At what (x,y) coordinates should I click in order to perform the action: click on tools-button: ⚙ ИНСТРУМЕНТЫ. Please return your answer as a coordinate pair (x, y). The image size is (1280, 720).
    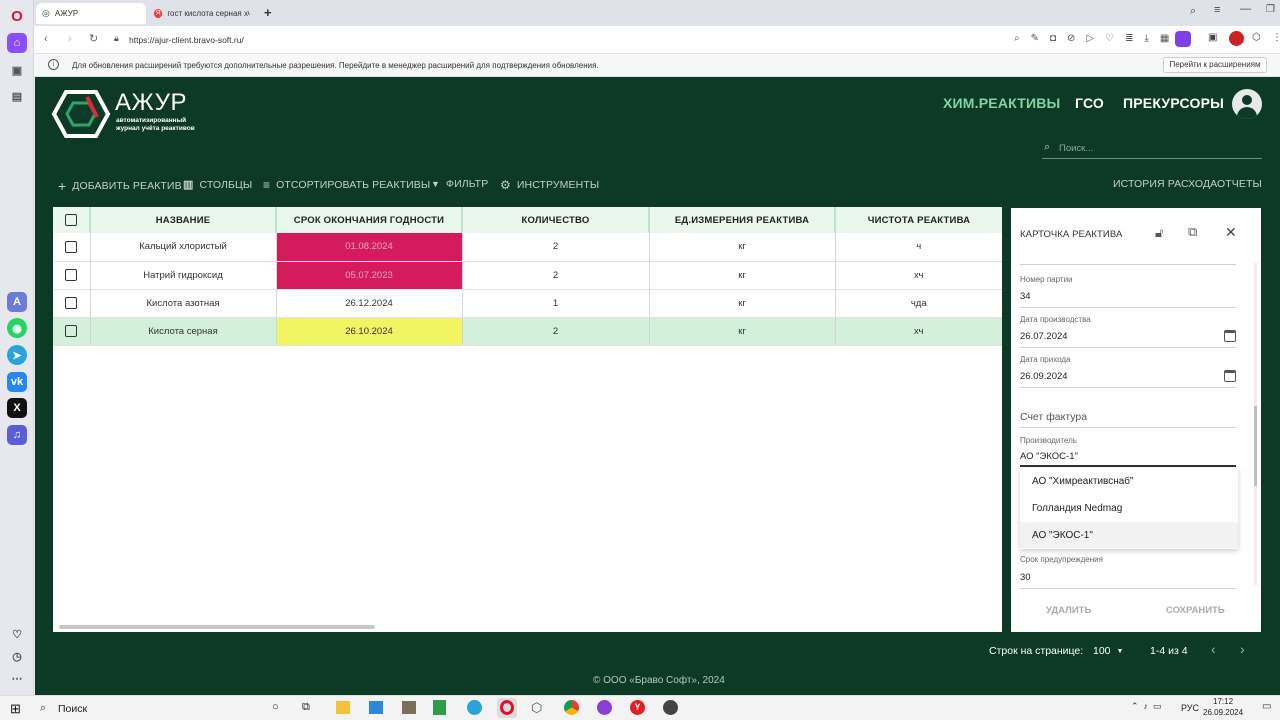
    Looking at the image, I should click on (549, 185).